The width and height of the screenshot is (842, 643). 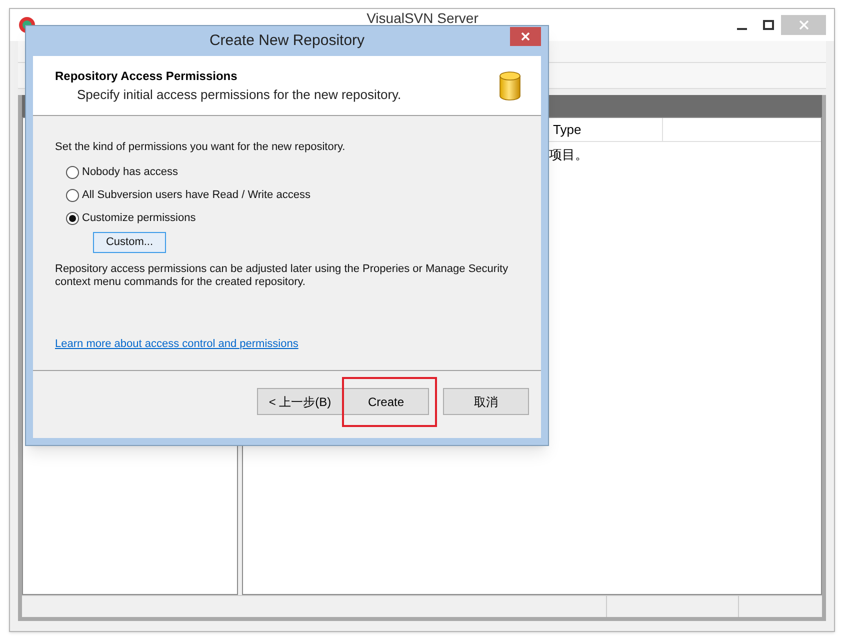 What do you see at coordinates (742, 29) in the screenshot?
I see `minimize-icon` at bounding box center [742, 29].